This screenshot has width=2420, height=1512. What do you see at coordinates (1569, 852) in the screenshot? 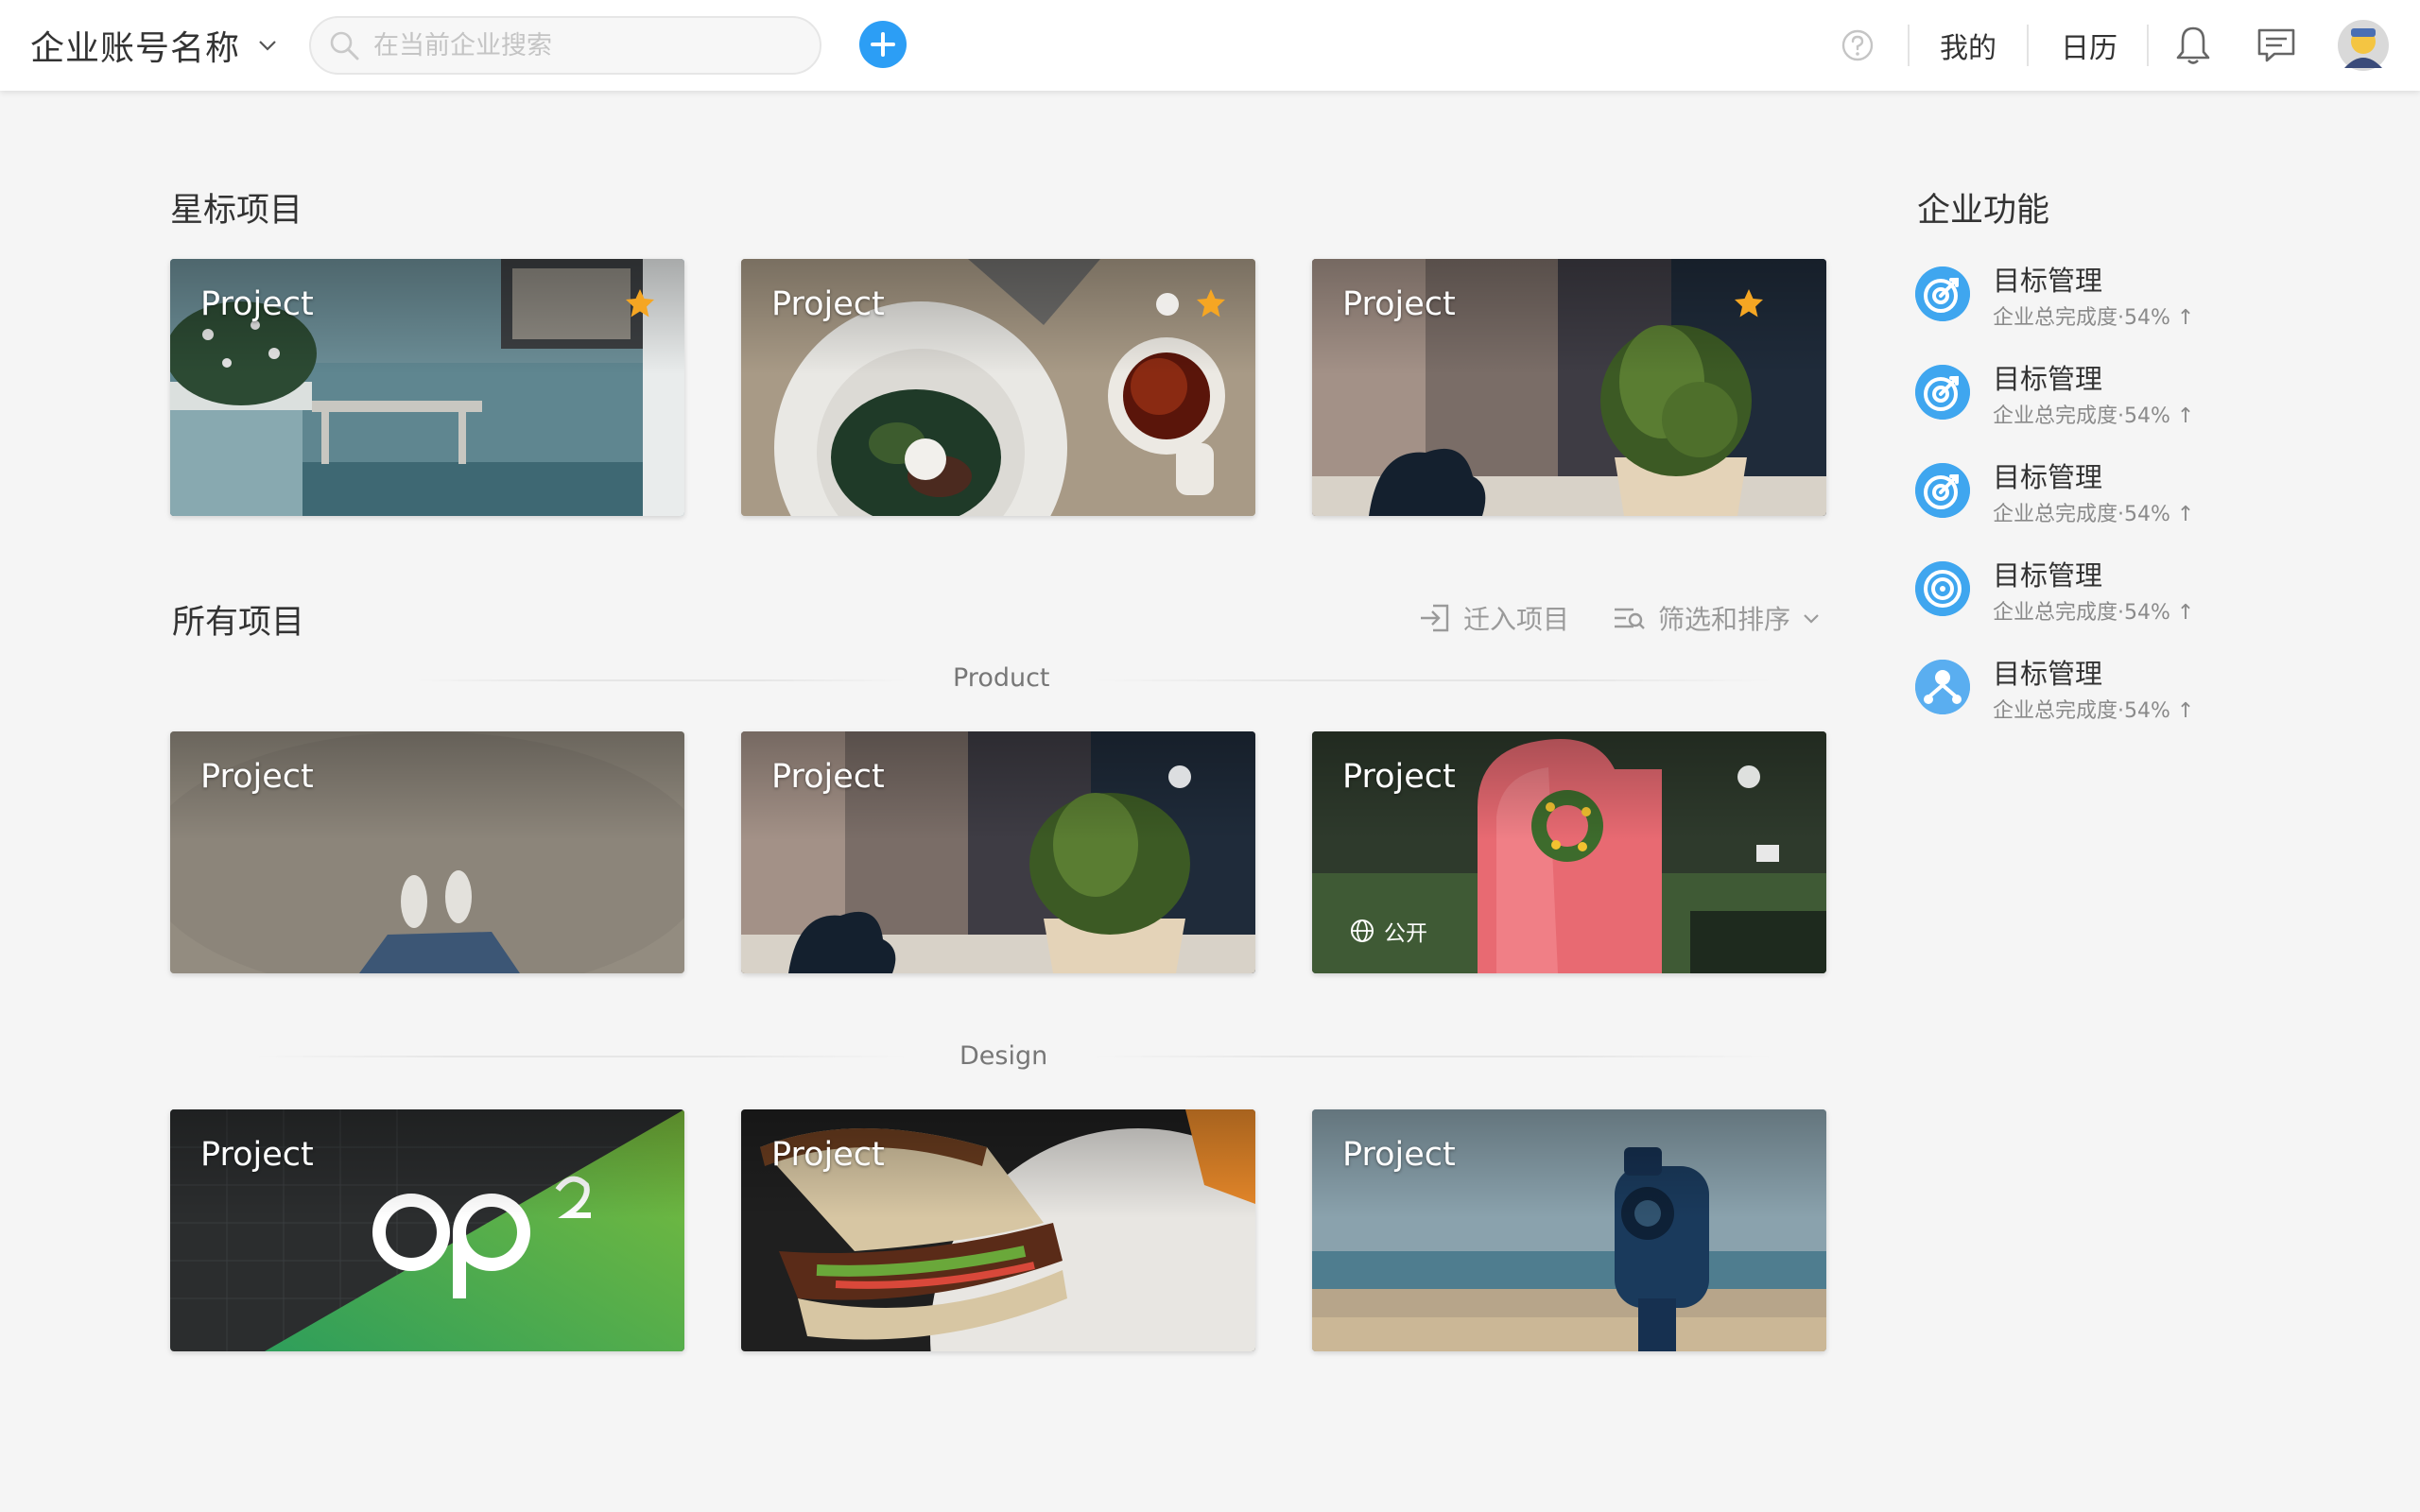
I see `project-card: Project 公开` at bounding box center [1569, 852].